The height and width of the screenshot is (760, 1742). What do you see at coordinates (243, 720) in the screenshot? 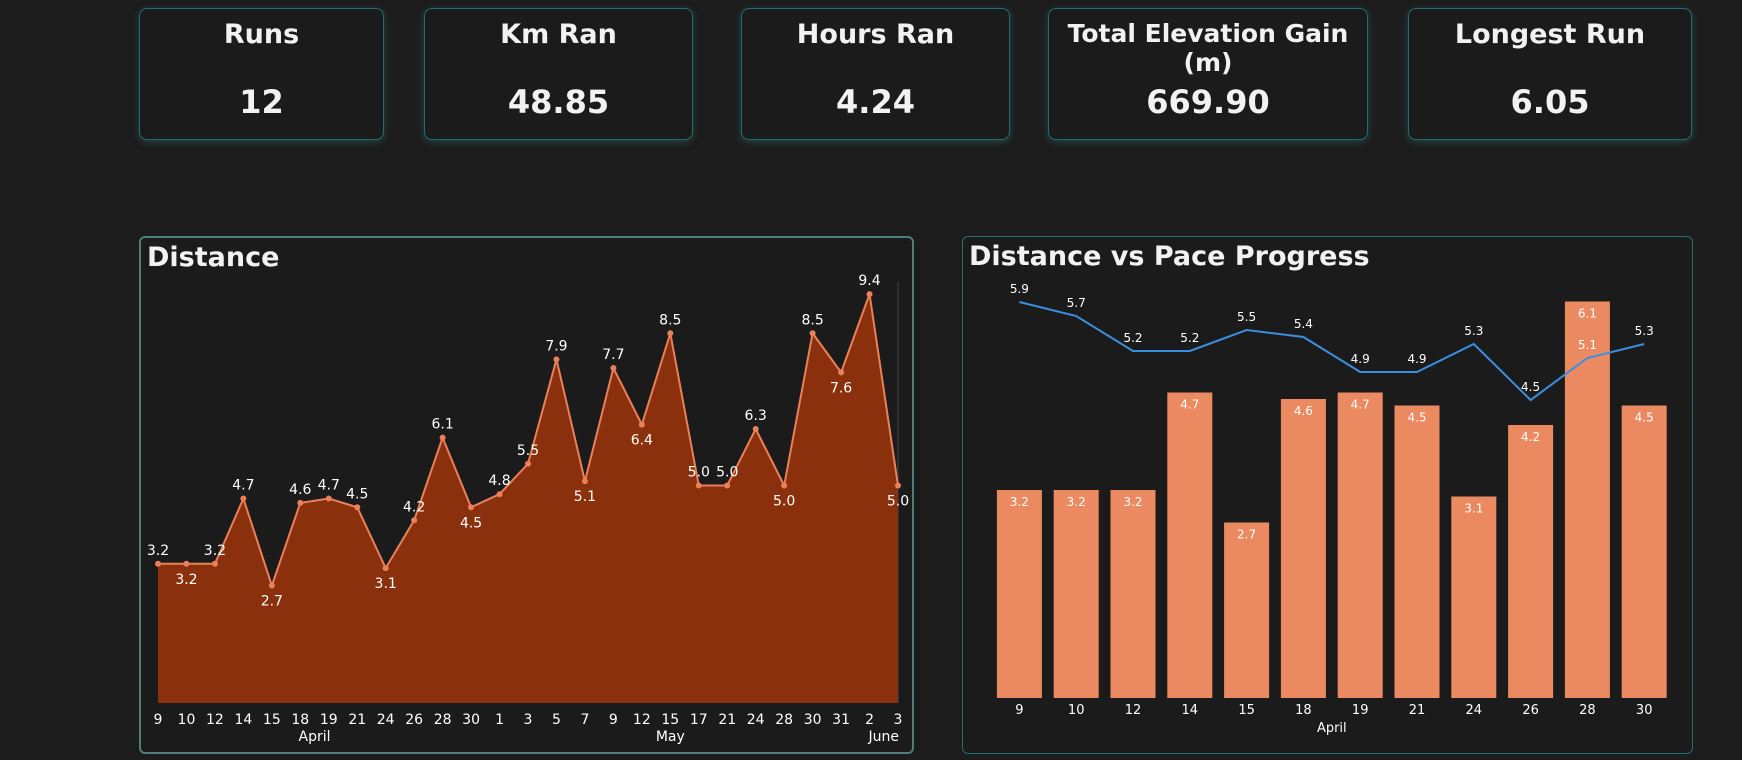
I see `x-tick-label: 14` at bounding box center [243, 720].